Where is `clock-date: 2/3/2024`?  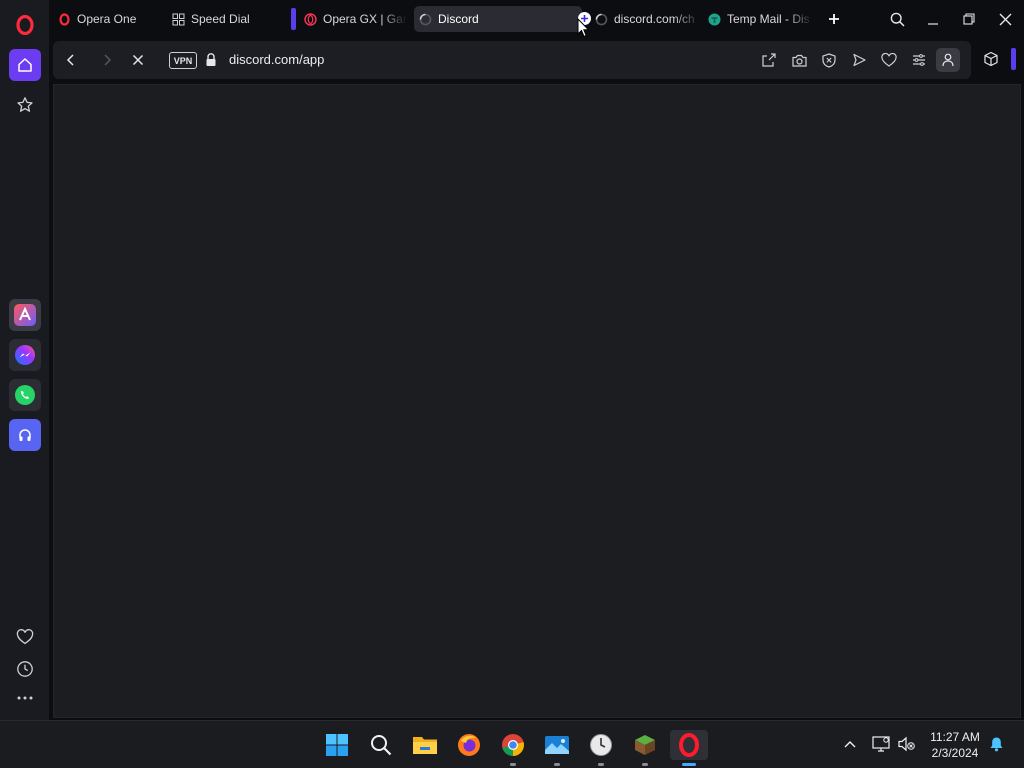 clock-date: 2/3/2024 is located at coordinates (955, 753).